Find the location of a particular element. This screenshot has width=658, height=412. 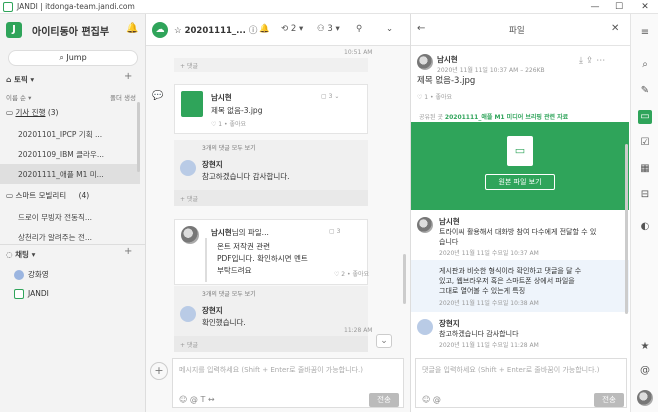

jump-label: Jump is located at coordinates (76, 57).